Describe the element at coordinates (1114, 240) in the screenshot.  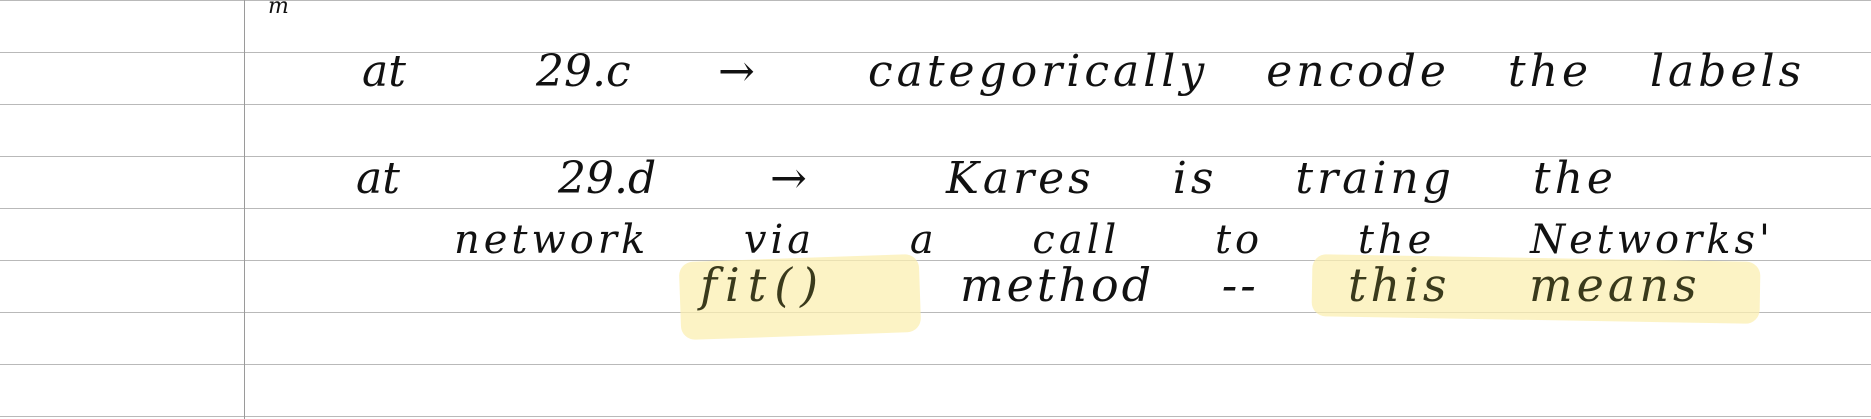
I see `line3-text: network via a call to the Networks'` at that location.